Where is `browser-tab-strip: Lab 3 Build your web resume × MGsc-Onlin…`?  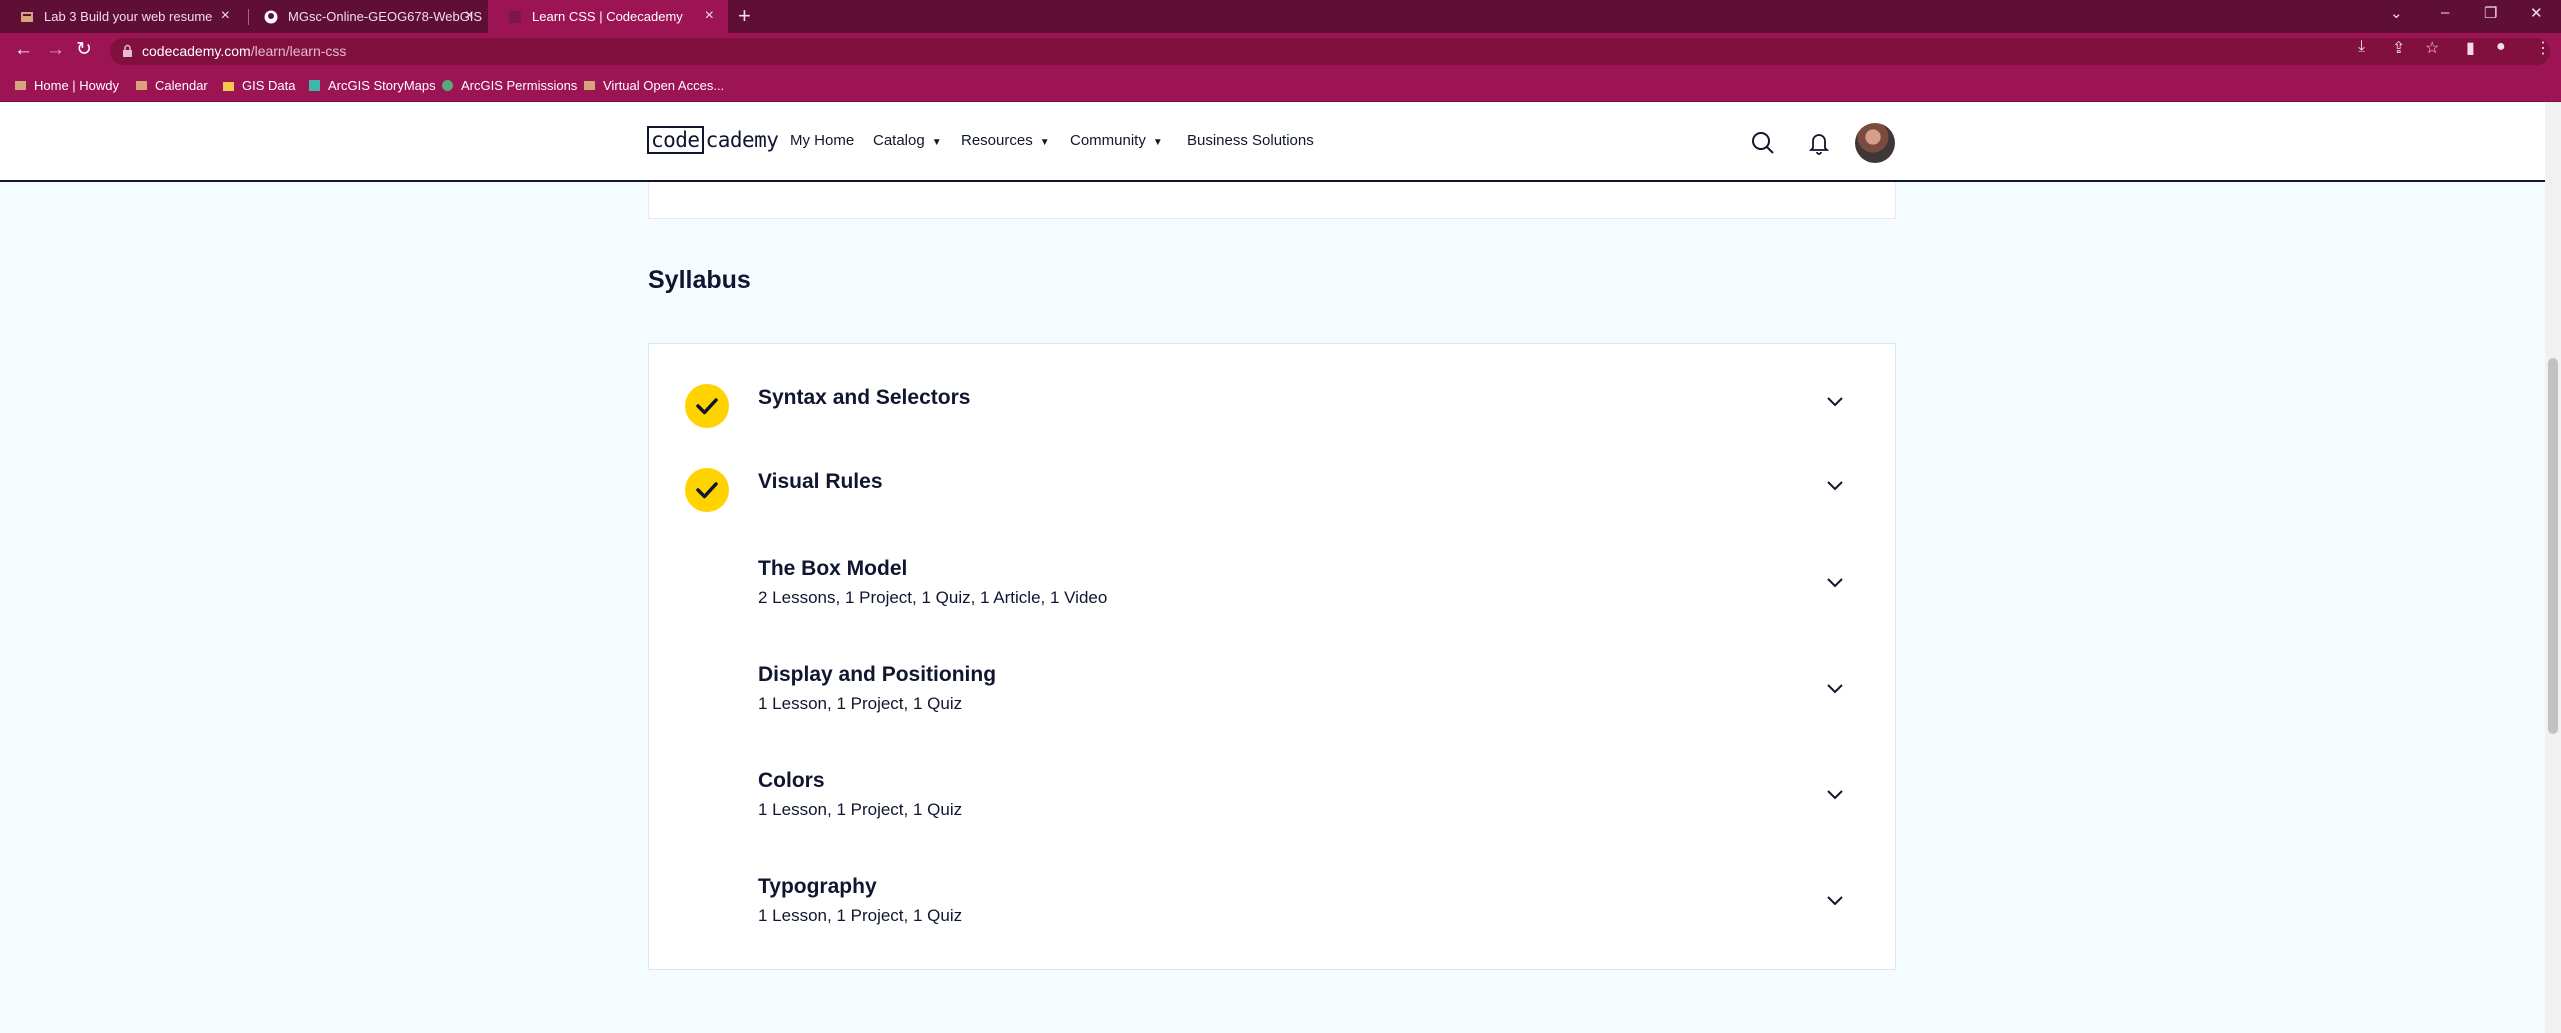 browser-tab-strip: Lab 3 Build your web resume × MGsc-Onlin… is located at coordinates (1280, 16).